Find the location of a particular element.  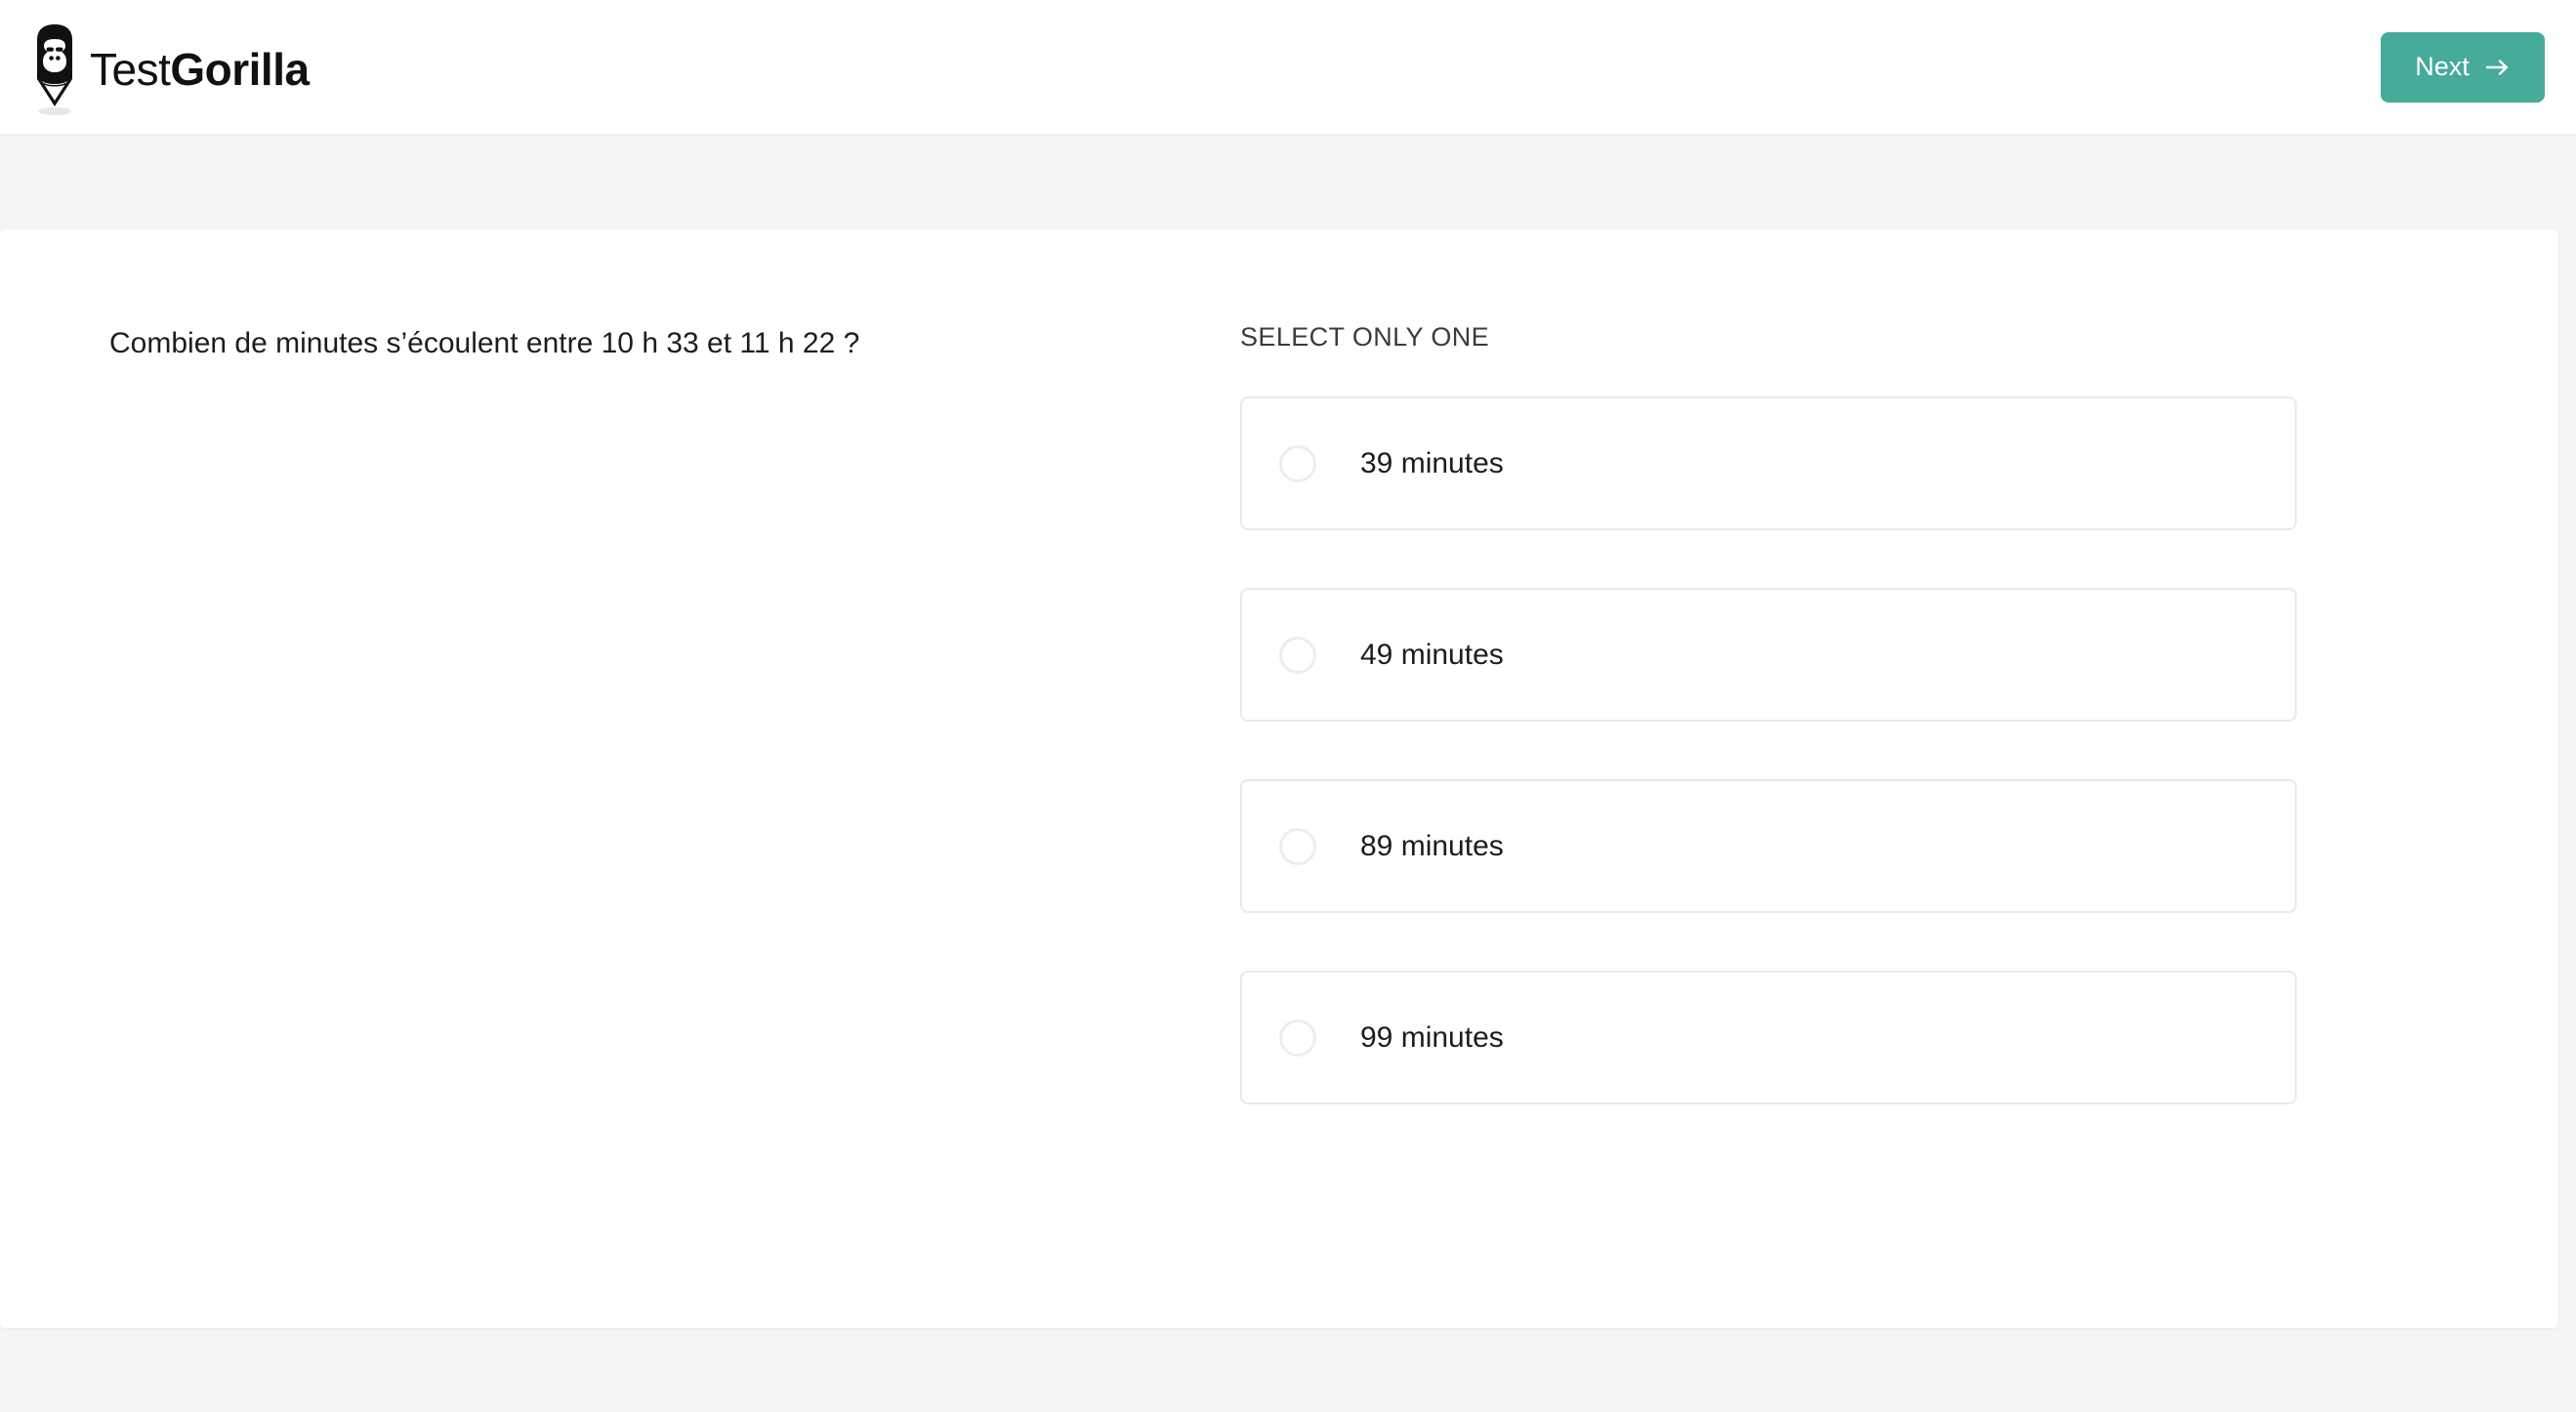

next-button: Next is located at coordinates (2463, 67).